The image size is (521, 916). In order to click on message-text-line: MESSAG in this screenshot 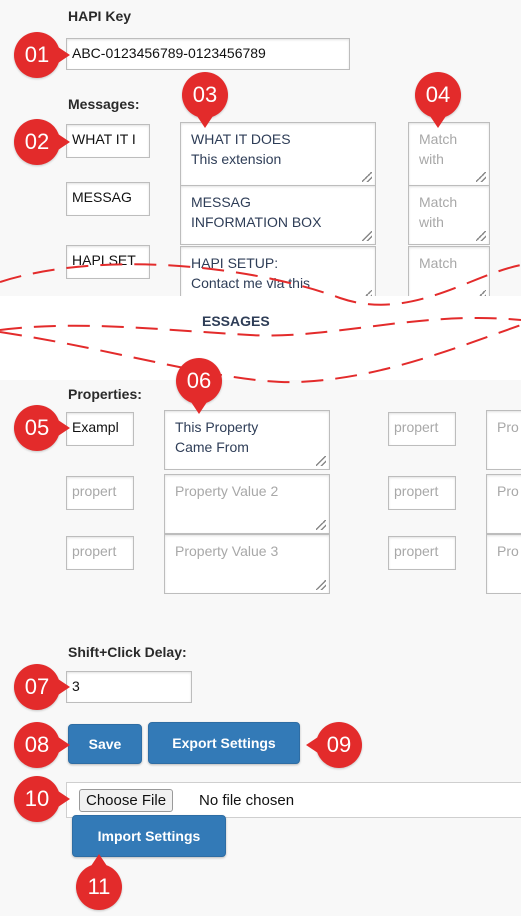, I will do `click(221, 202)`.